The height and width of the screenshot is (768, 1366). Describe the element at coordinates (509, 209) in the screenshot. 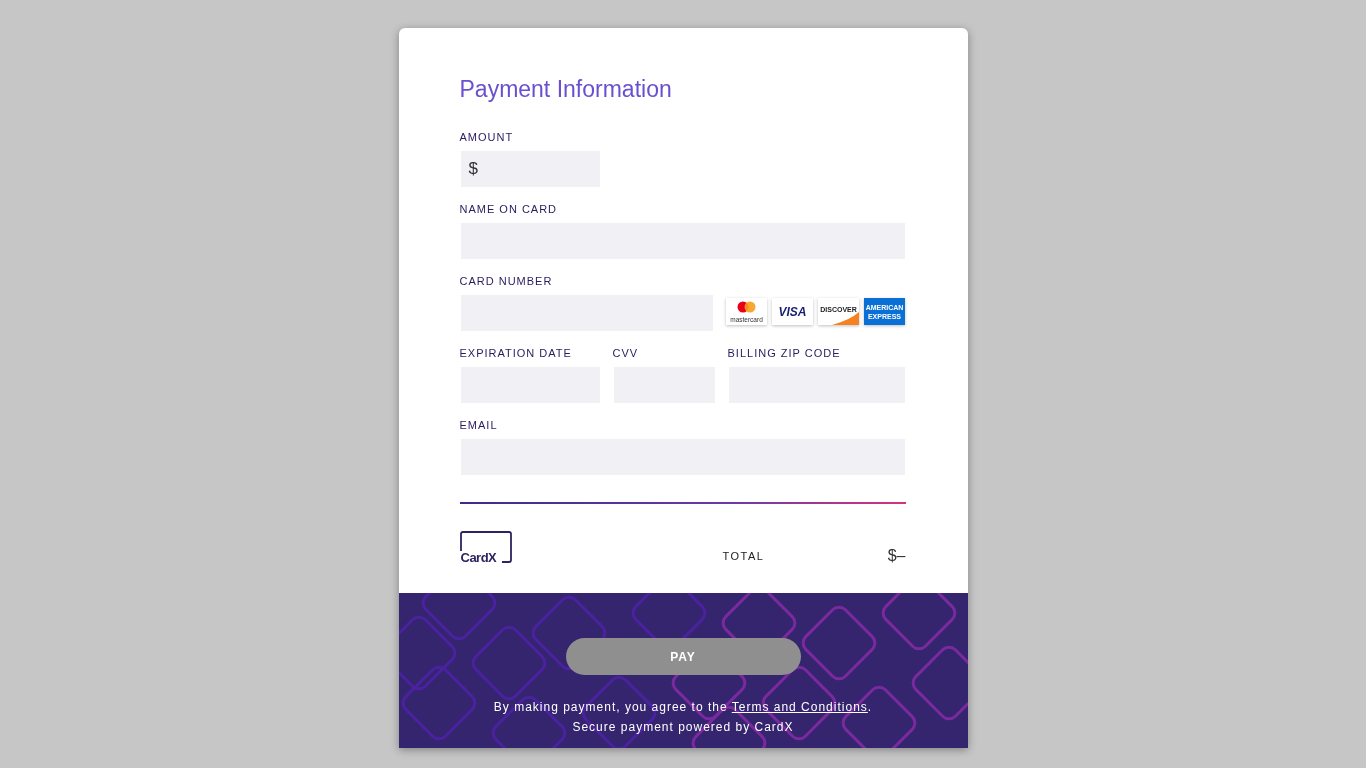

I see `field-label: NAME ON CARD` at that location.